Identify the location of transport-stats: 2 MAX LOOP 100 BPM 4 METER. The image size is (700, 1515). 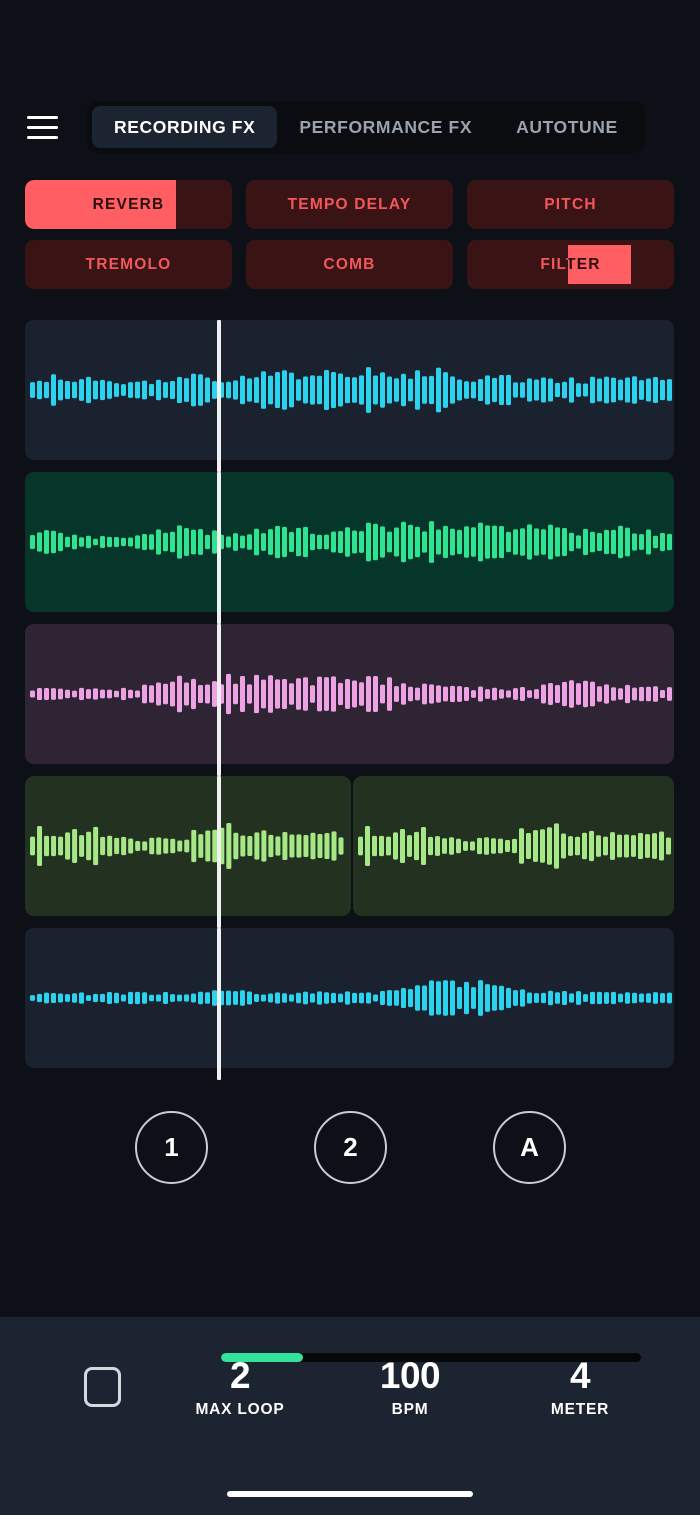
(410, 1387).